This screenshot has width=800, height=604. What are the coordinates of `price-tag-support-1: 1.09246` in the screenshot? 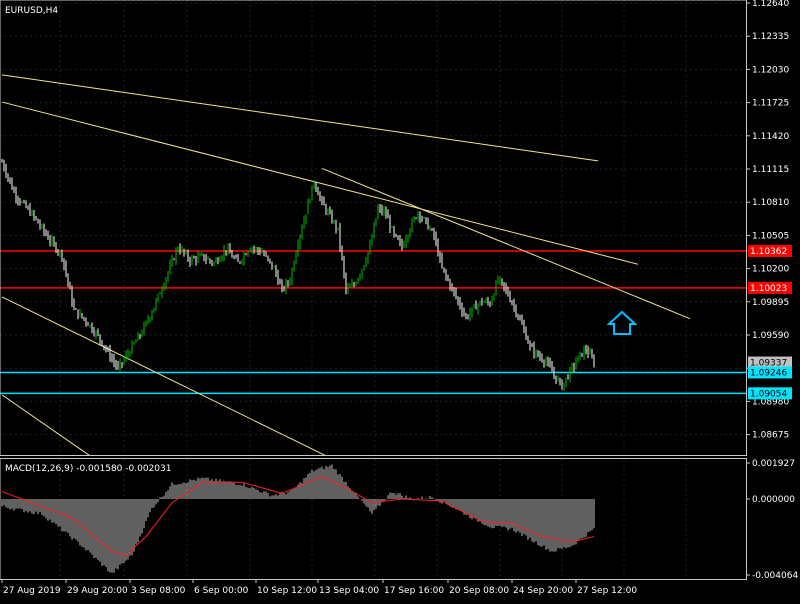 It's located at (770, 372).